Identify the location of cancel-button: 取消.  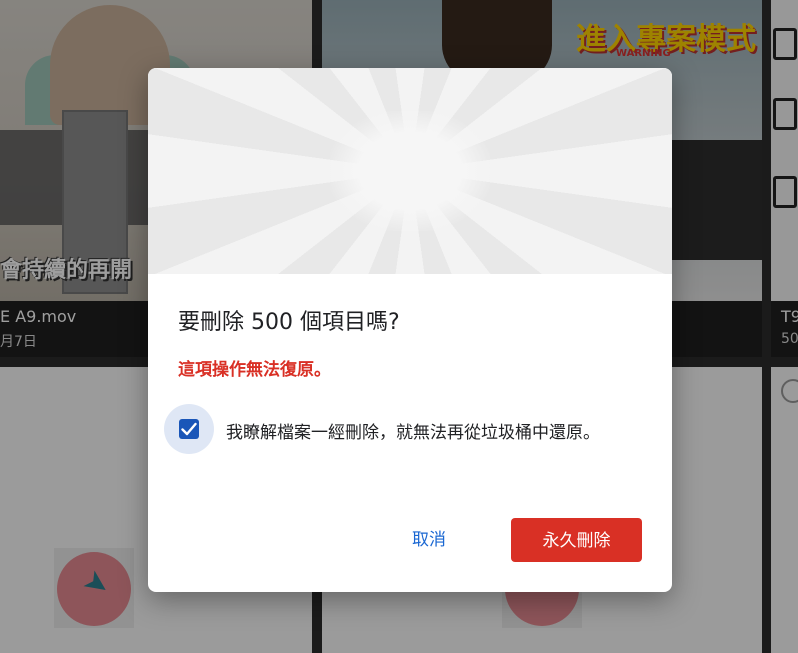
(429, 540).